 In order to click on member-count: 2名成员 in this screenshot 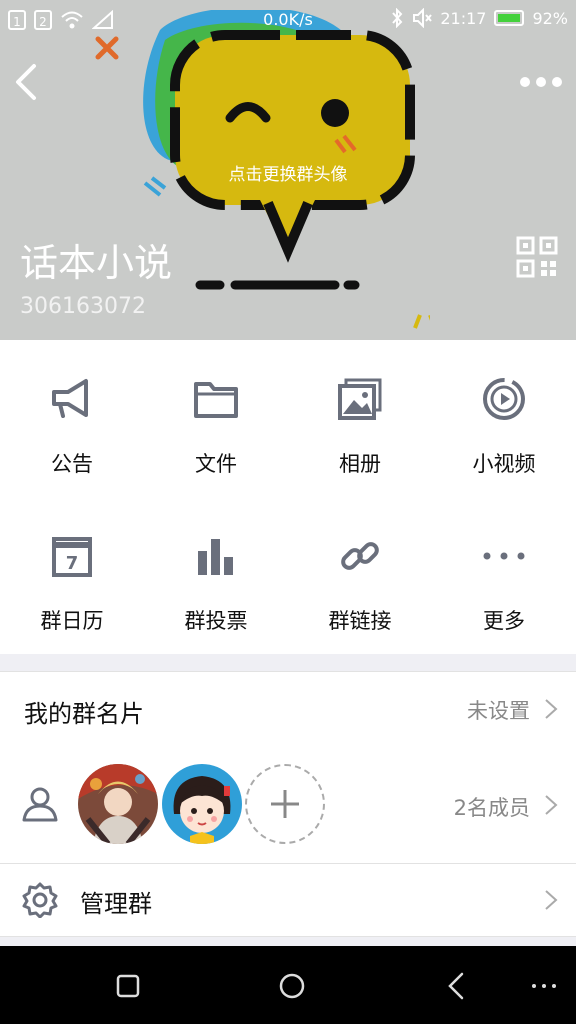, I will do `click(491, 808)`.